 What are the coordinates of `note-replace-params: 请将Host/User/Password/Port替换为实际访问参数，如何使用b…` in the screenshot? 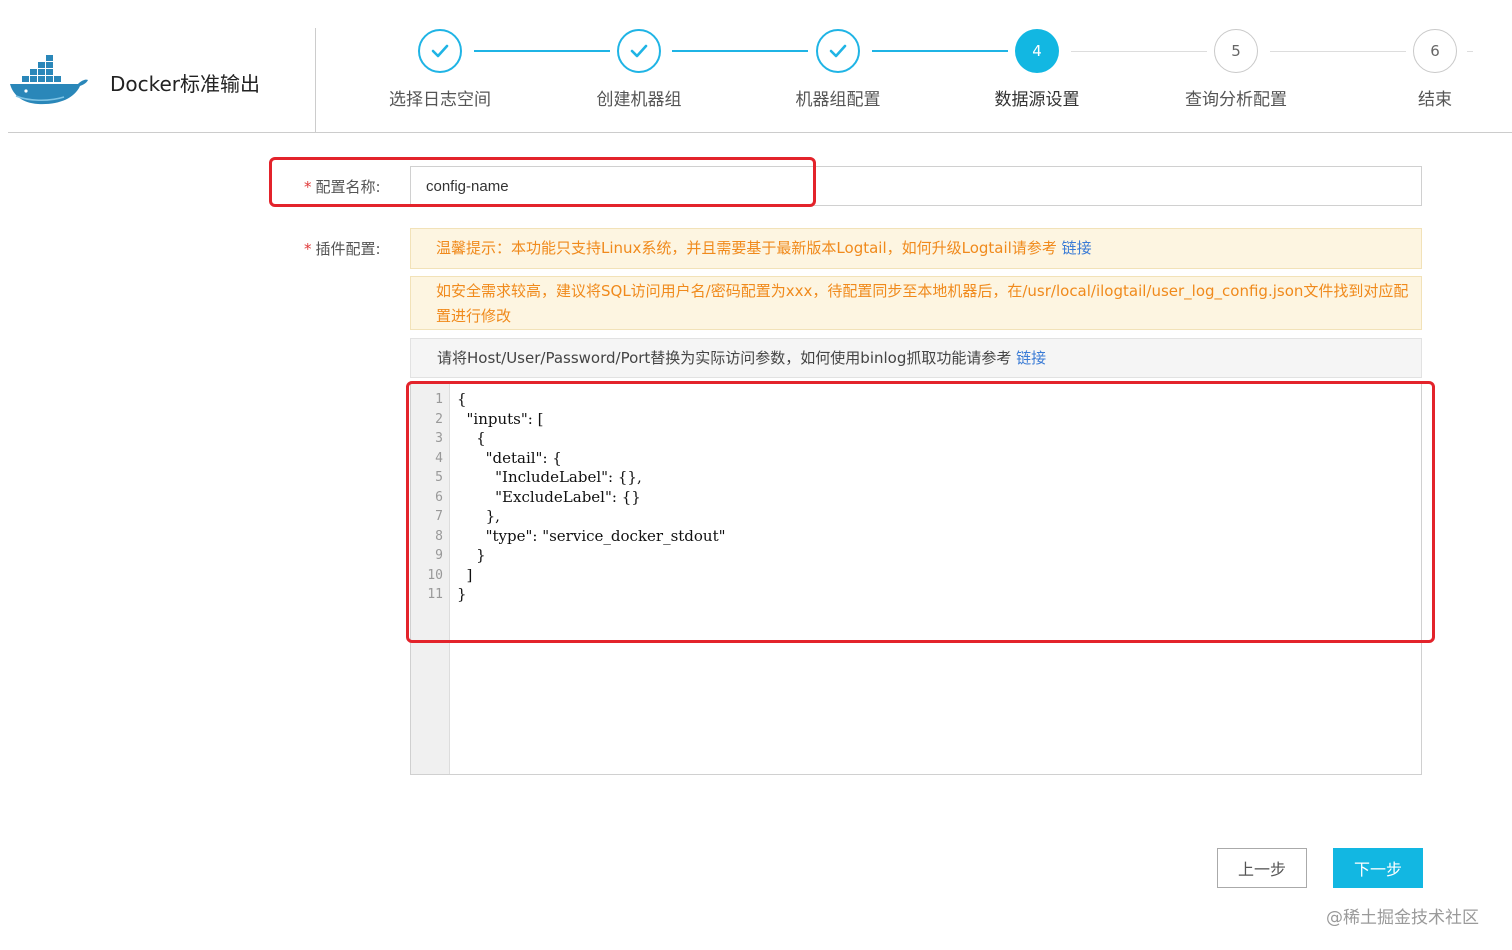 It's located at (916, 358).